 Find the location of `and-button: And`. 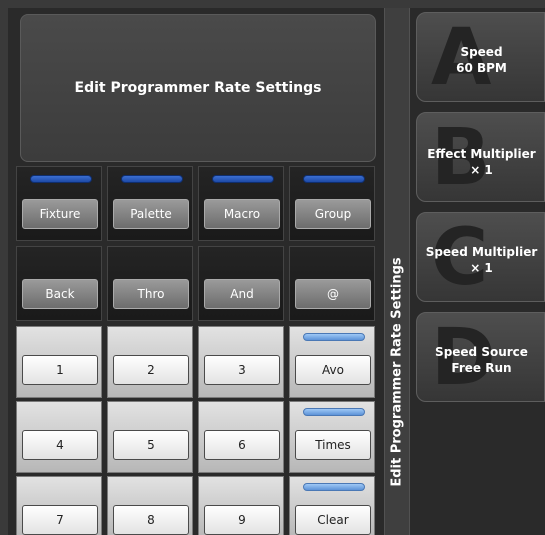

and-button: And is located at coordinates (242, 294).